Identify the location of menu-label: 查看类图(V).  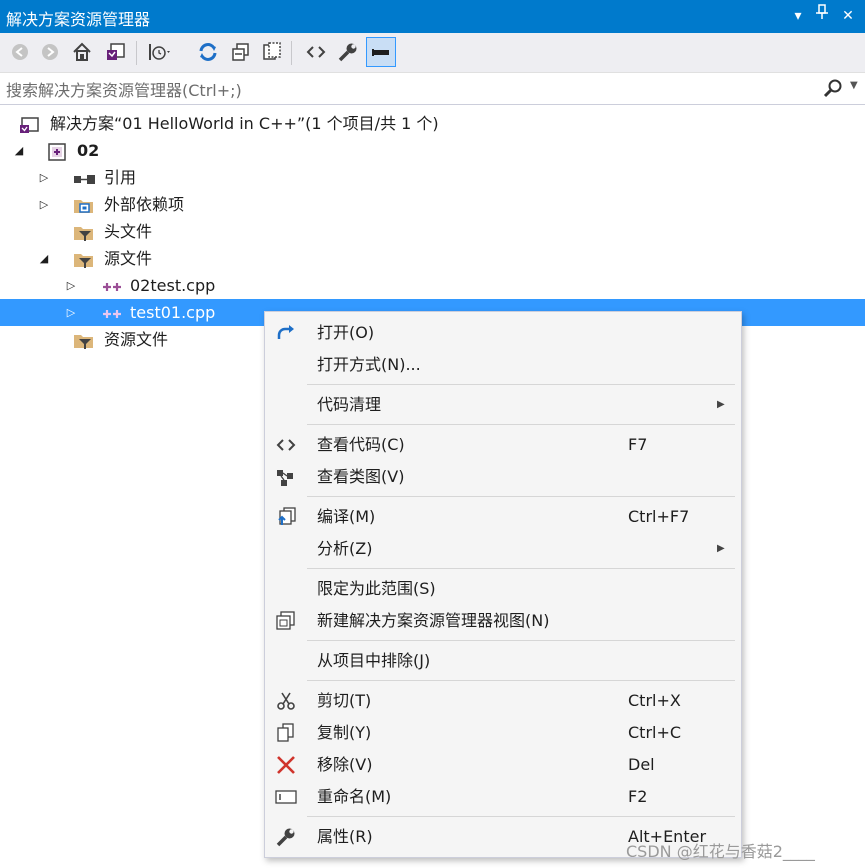
(361, 476).